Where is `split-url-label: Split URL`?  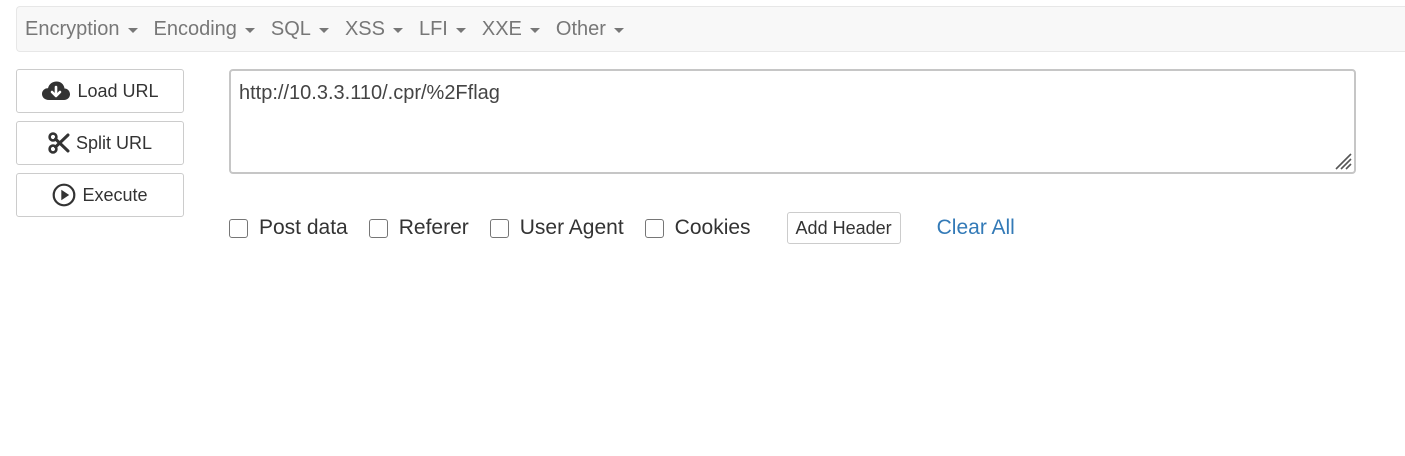
split-url-label: Split URL is located at coordinates (114, 142).